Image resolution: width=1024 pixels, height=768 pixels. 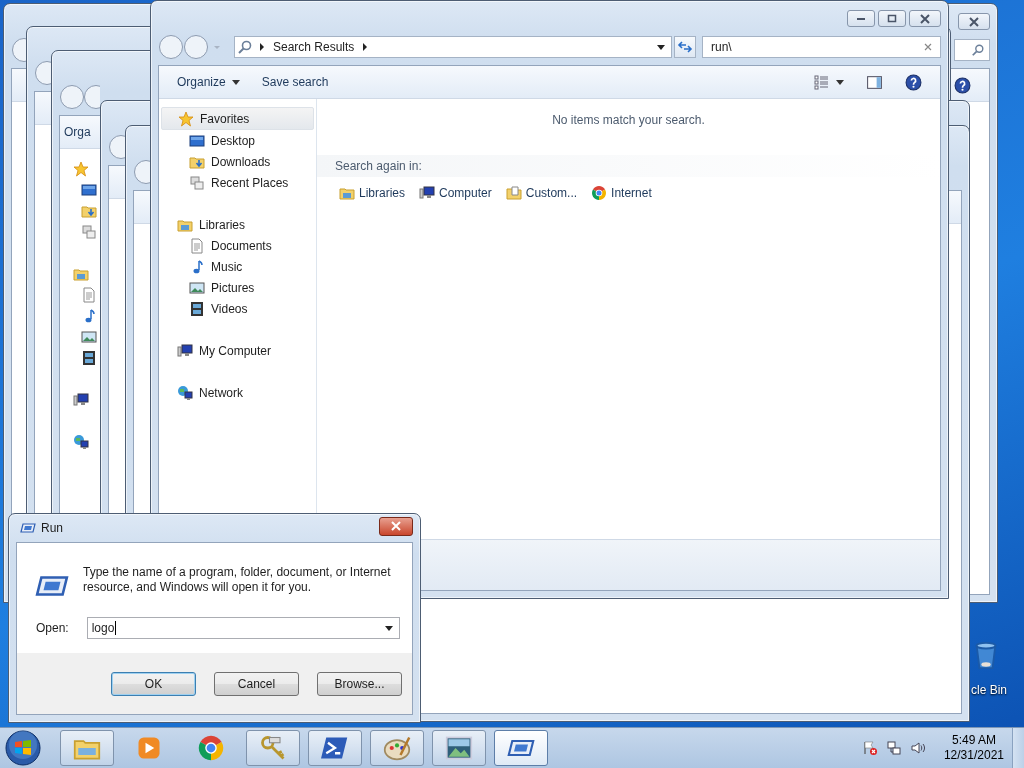 What do you see at coordinates (295, 82) in the screenshot?
I see `toolbar-button: Save search` at bounding box center [295, 82].